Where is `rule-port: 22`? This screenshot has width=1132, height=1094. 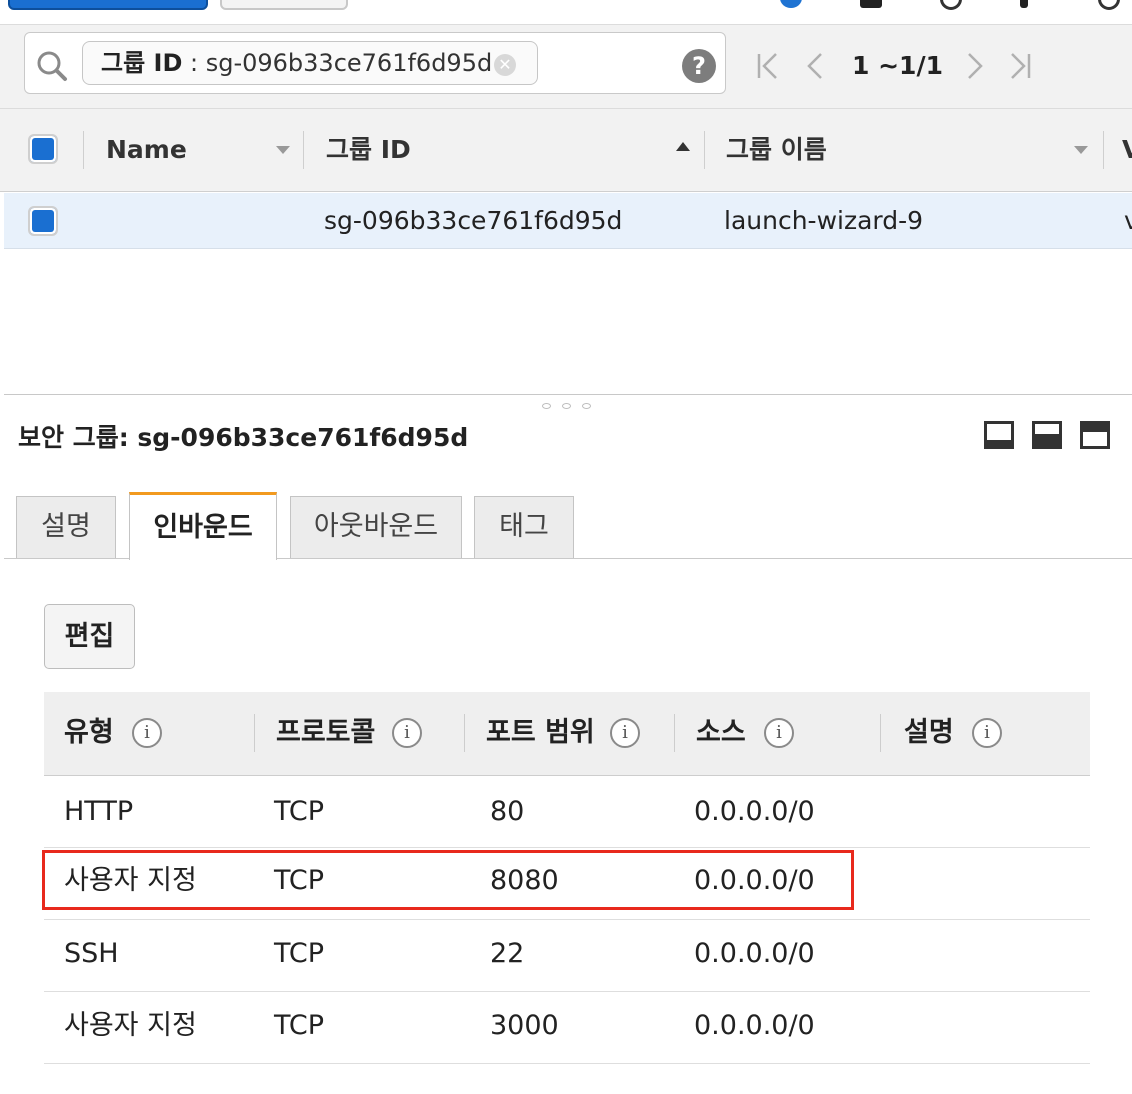
rule-port: 22 is located at coordinates (507, 953).